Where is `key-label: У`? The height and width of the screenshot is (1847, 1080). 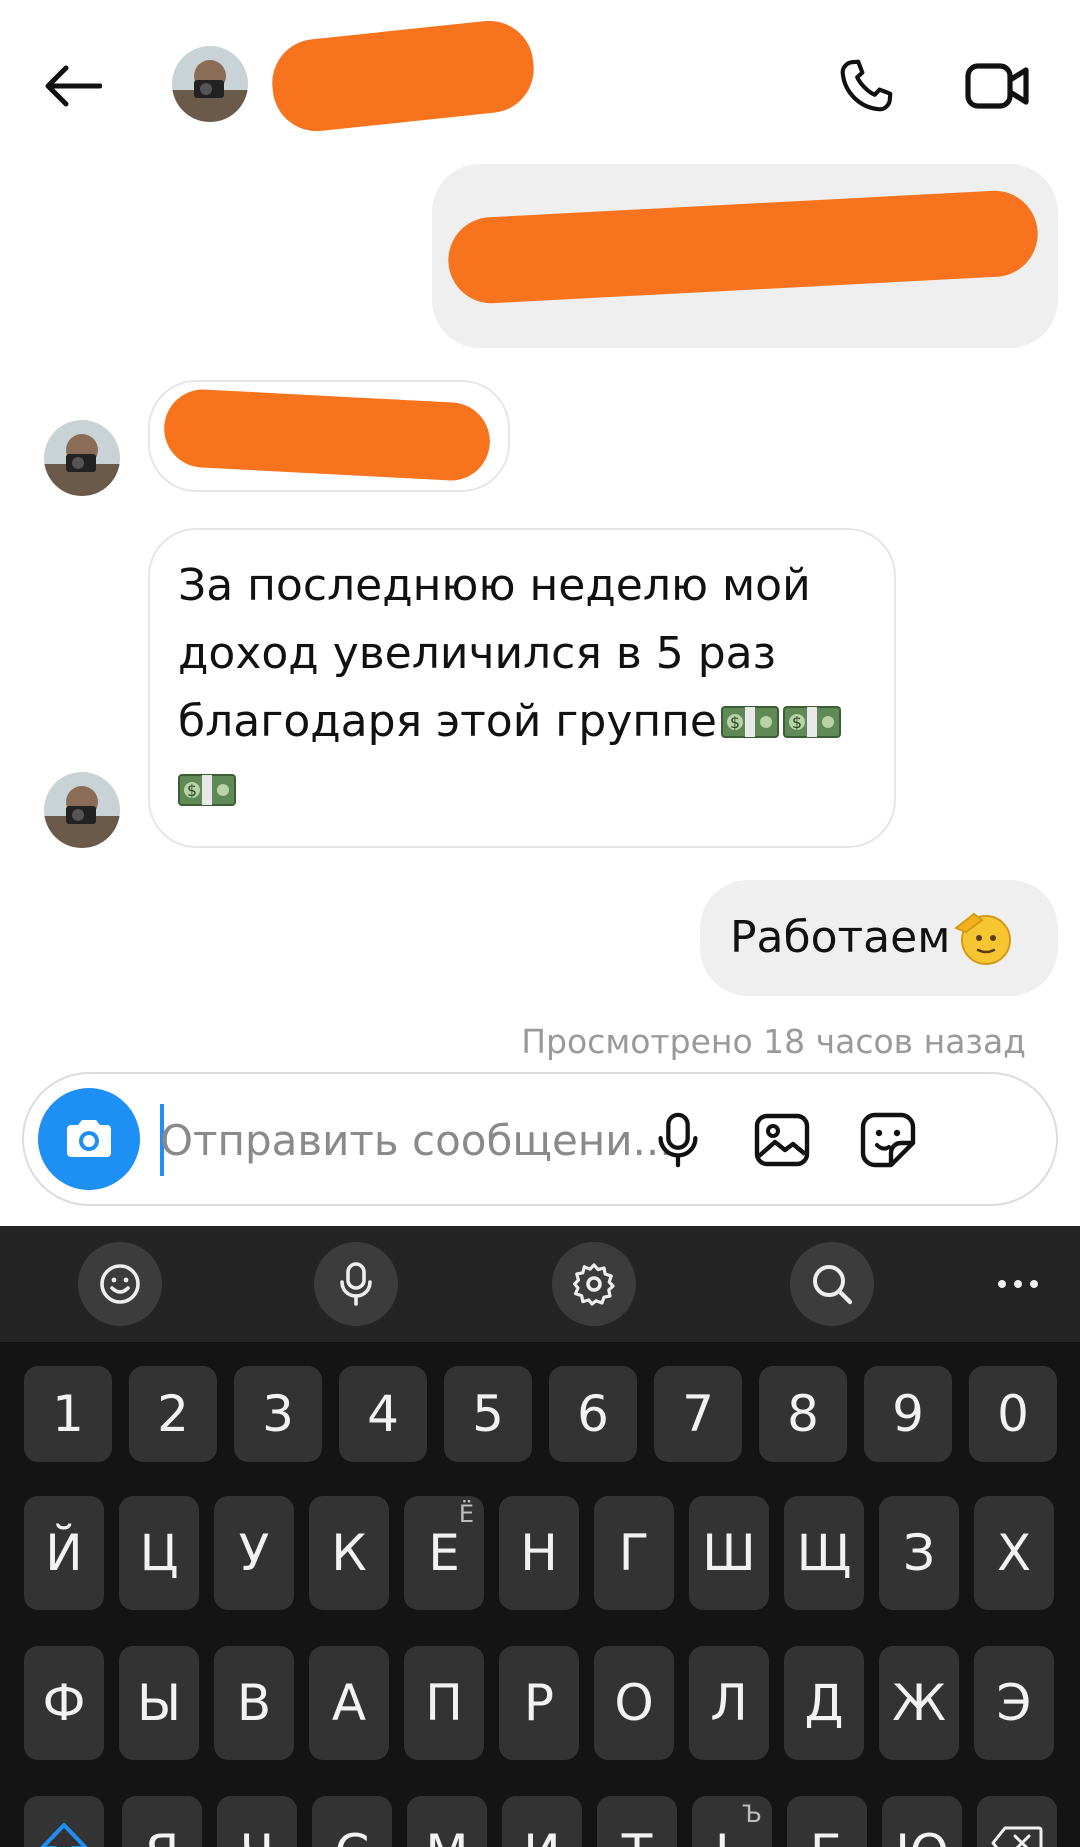 key-label: У is located at coordinates (254, 1553).